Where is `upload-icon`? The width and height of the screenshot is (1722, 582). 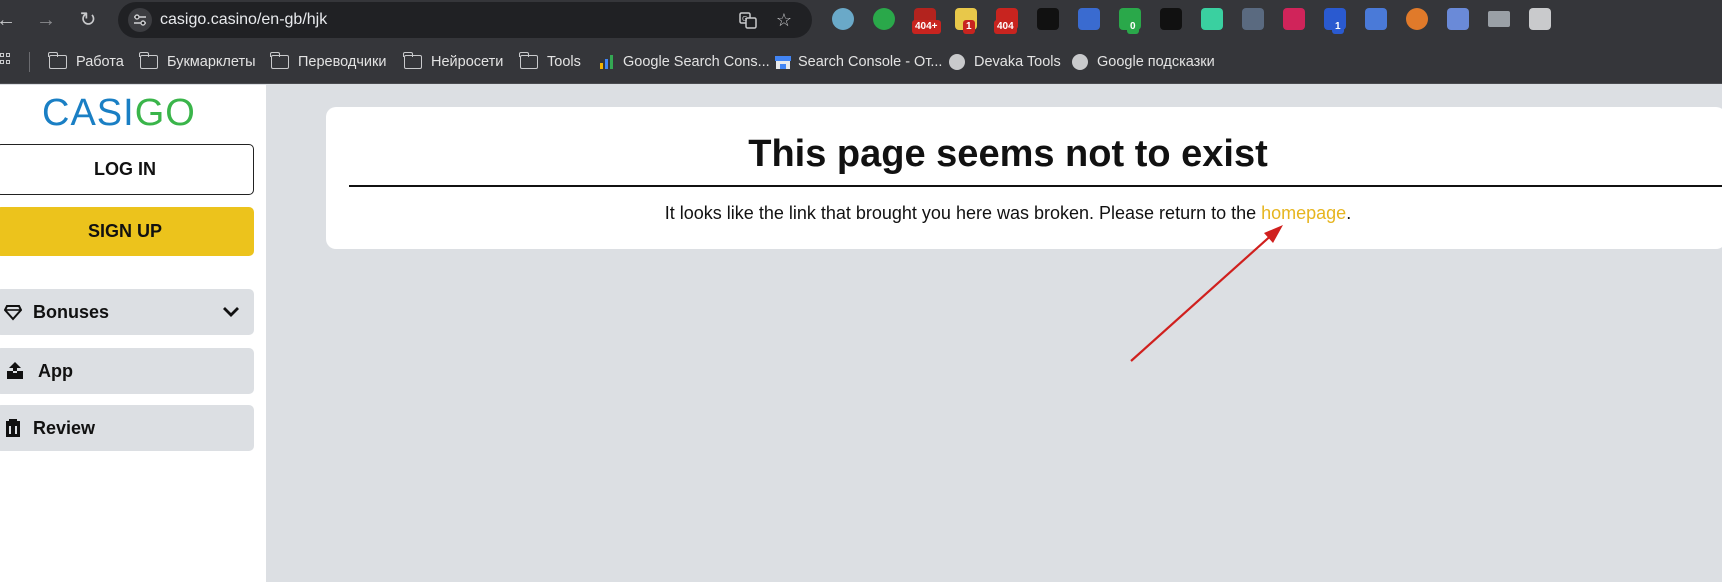
upload-icon is located at coordinates (15, 370).